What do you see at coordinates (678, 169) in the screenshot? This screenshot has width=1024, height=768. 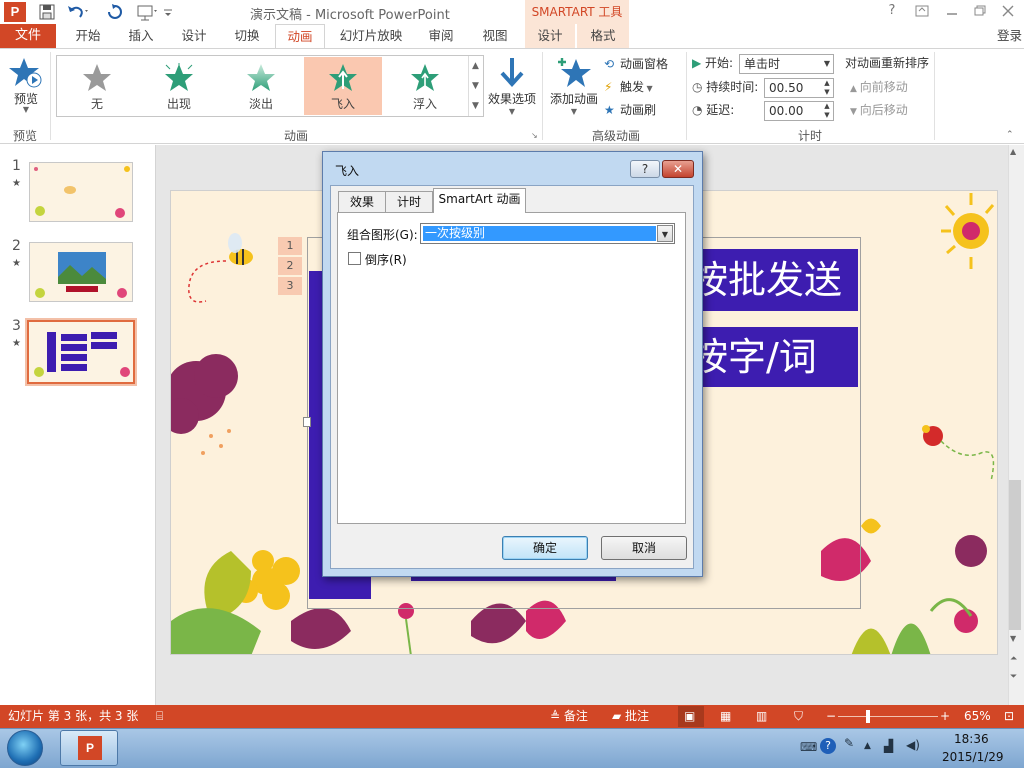 I see `dialog-close-button: ✕` at bounding box center [678, 169].